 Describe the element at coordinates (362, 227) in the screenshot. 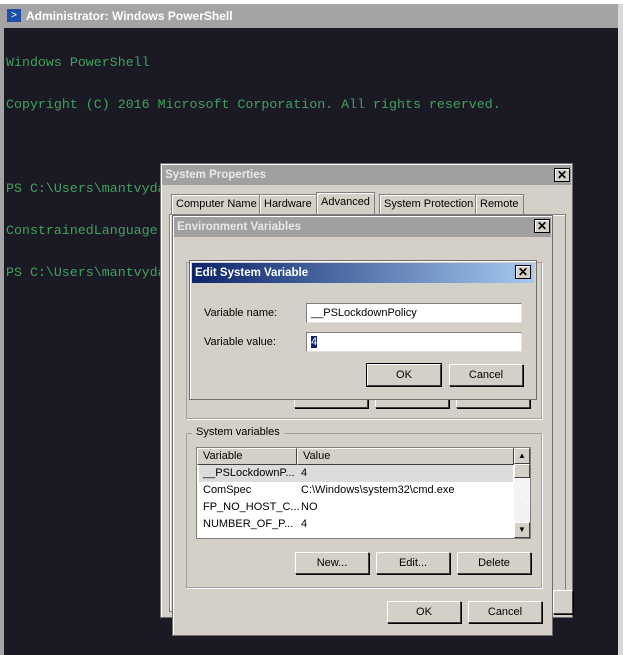

I see `environment-variables-title-bar: Environment Variables` at that location.